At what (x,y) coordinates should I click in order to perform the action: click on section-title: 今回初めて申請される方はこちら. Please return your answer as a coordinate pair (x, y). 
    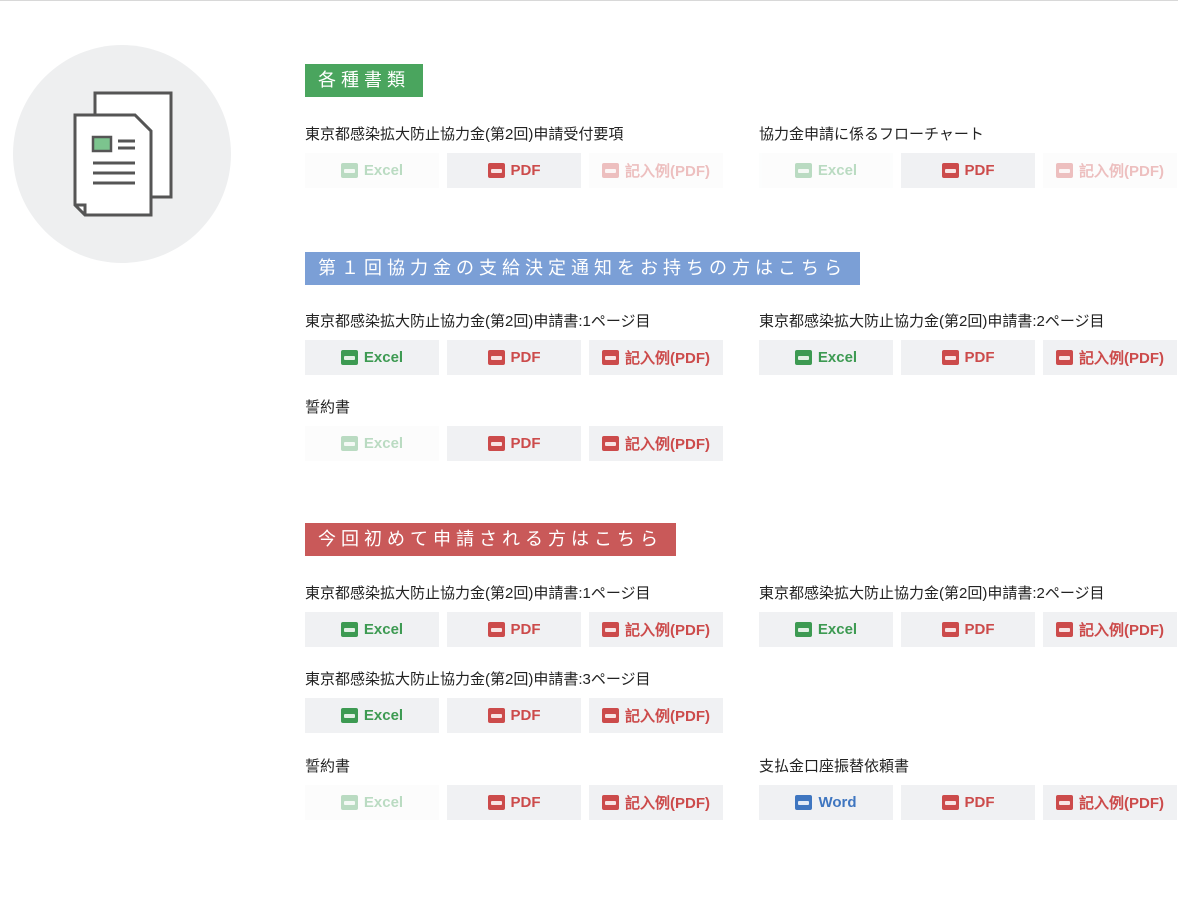
    Looking at the image, I should click on (490, 539).